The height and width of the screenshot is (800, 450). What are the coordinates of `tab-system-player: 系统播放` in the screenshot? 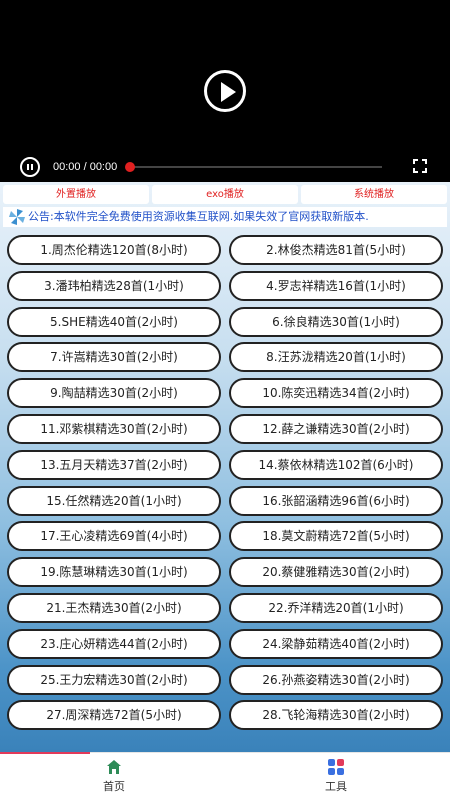 It's located at (374, 194).